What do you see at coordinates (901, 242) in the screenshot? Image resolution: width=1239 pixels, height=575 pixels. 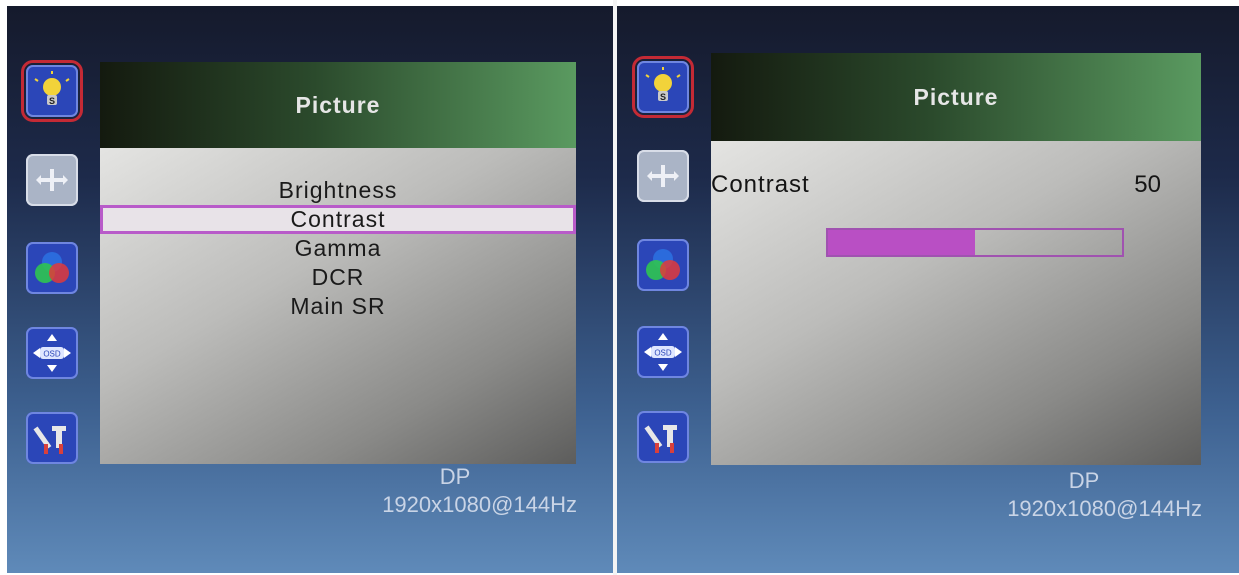 I see `contrast-slider-fill` at bounding box center [901, 242].